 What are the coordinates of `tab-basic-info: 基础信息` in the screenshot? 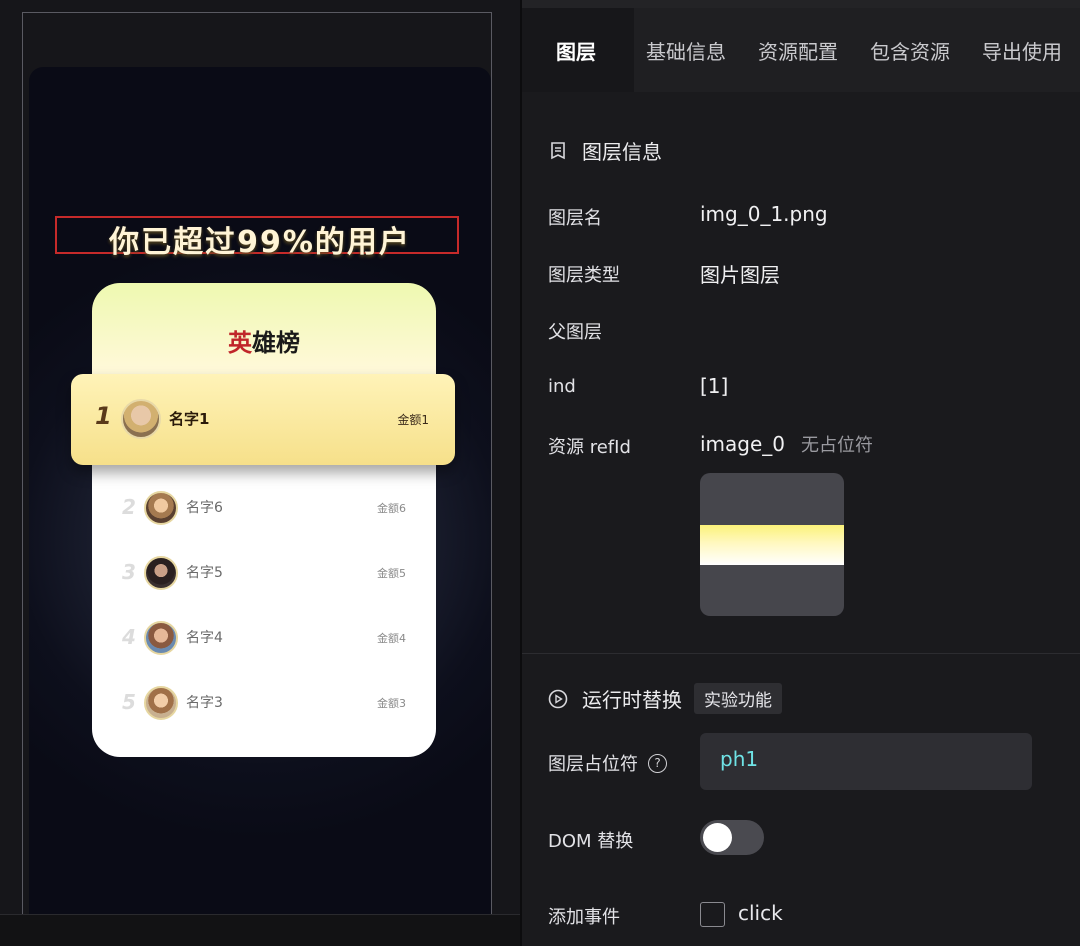 It's located at (686, 50).